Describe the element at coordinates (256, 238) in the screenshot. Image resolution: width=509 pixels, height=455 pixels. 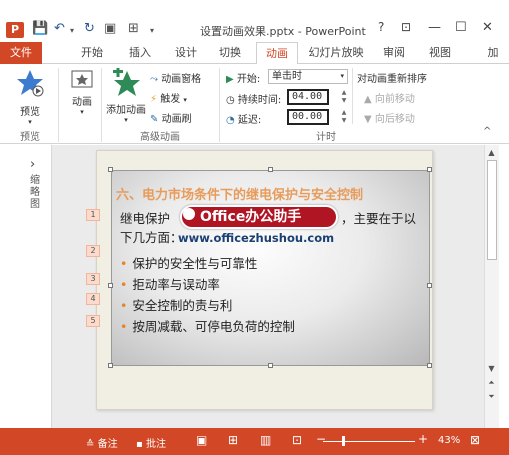
I see `watermark-url: www.officezhushou.com` at that location.